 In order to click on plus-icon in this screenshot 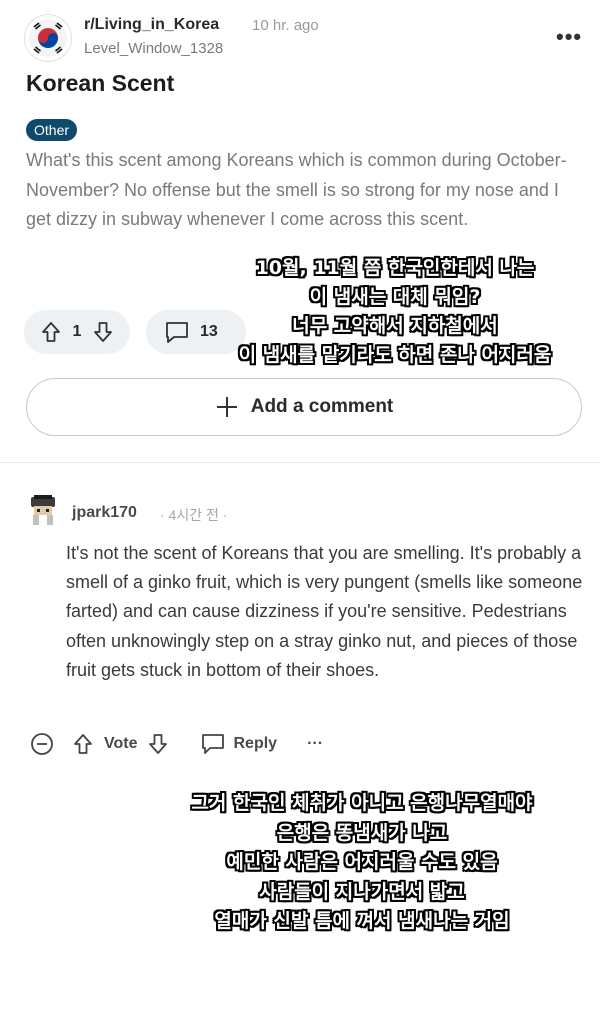, I will do `click(227, 407)`.